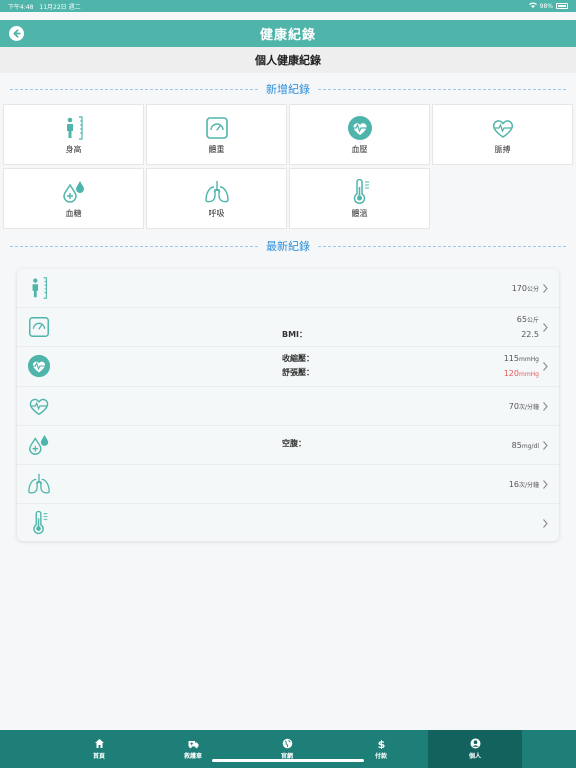 The image size is (576, 768). What do you see at coordinates (359, 213) in the screenshot?
I see `tile-label: 體溫` at bounding box center [359, 213].